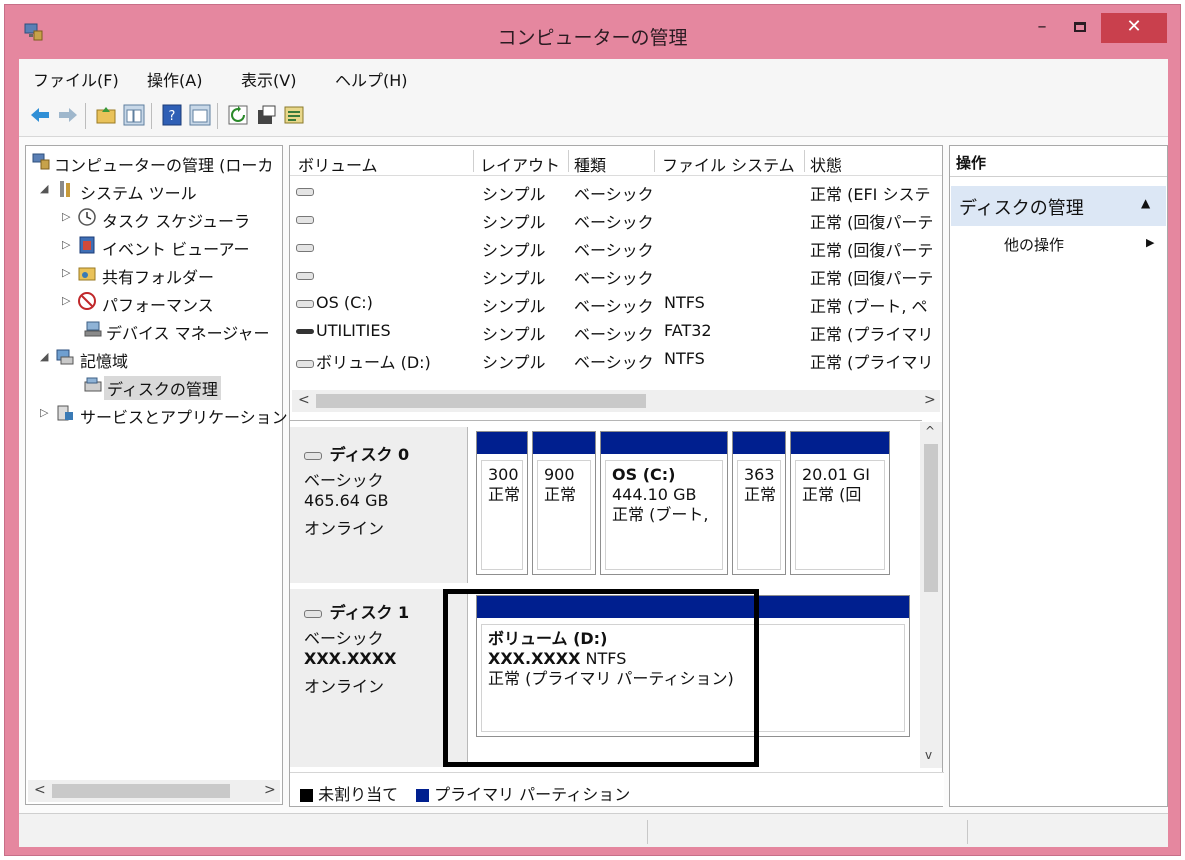  What do you see at coordinates (384, 330) in the screenshot?
I see `volume-name-cell: UTILITIES` at bounding box center [384, 330].